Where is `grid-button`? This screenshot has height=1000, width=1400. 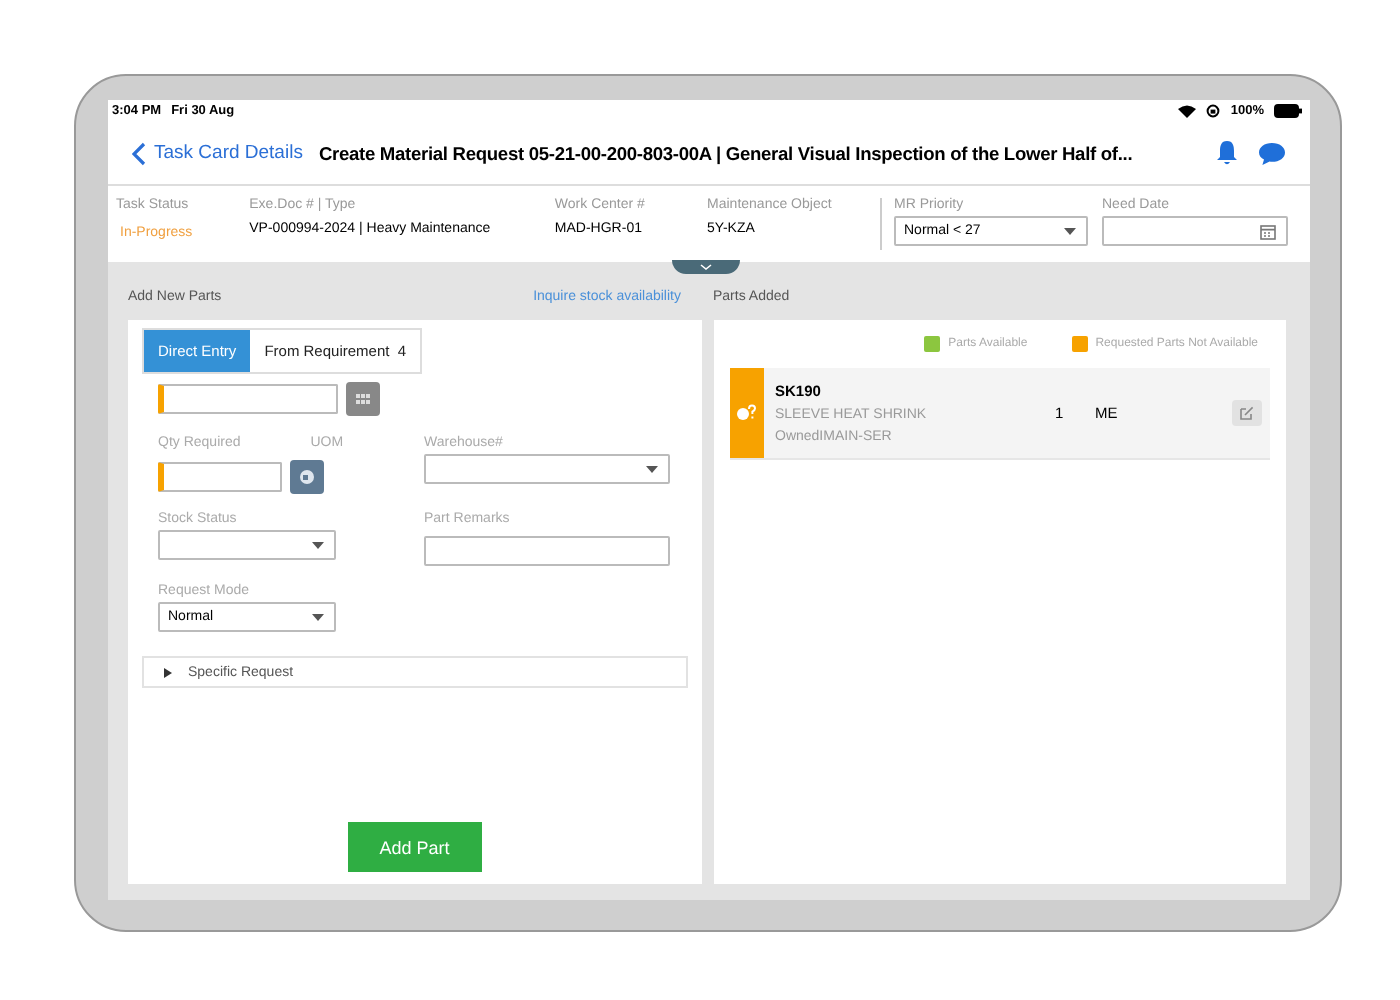
grid-button is located at coordinates (363, 399).